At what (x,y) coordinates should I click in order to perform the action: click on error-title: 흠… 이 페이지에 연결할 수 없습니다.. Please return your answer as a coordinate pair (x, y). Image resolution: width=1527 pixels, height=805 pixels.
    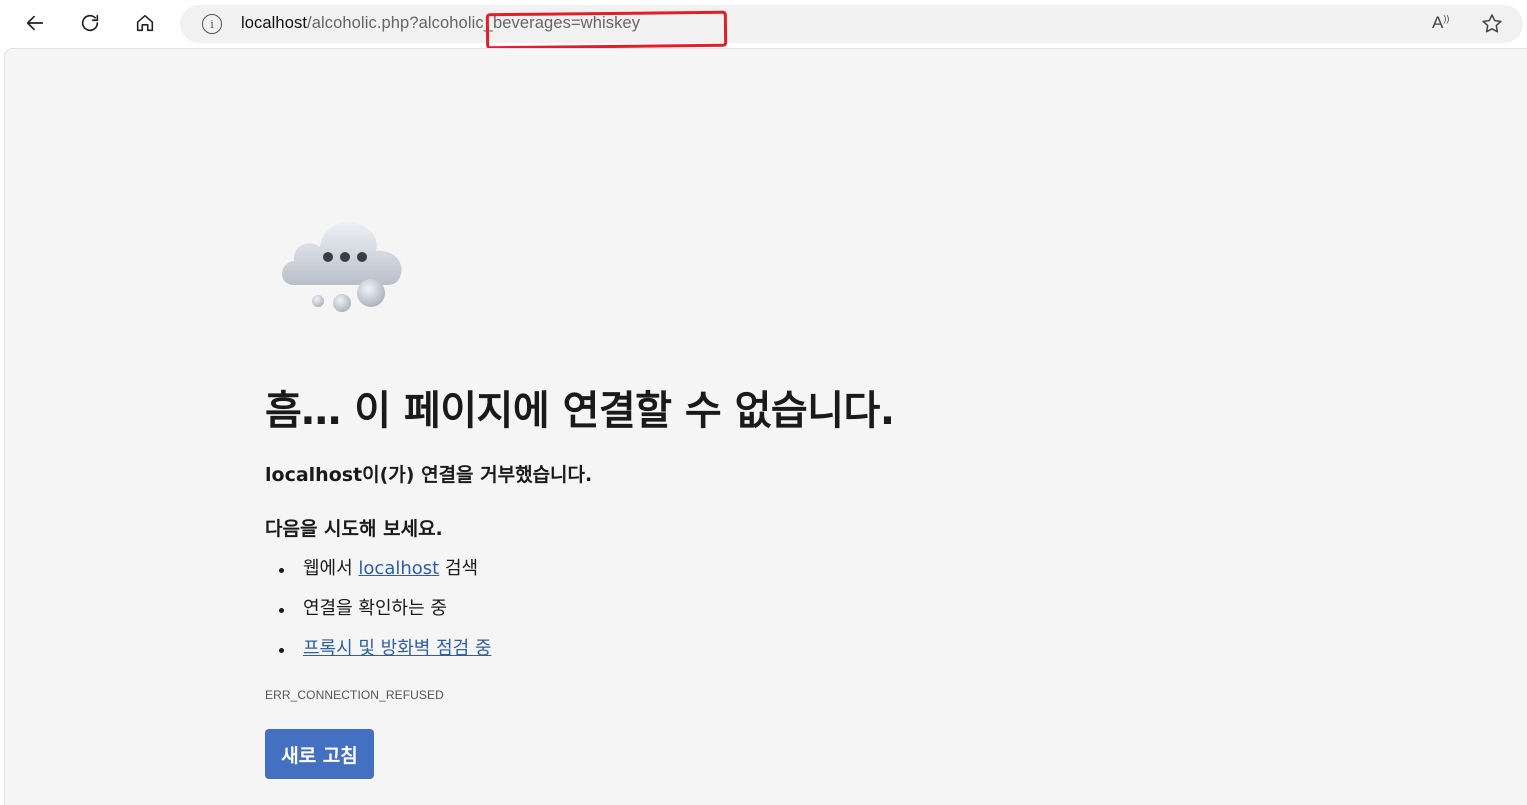
    Looking at the image, I should click on (580, 411).